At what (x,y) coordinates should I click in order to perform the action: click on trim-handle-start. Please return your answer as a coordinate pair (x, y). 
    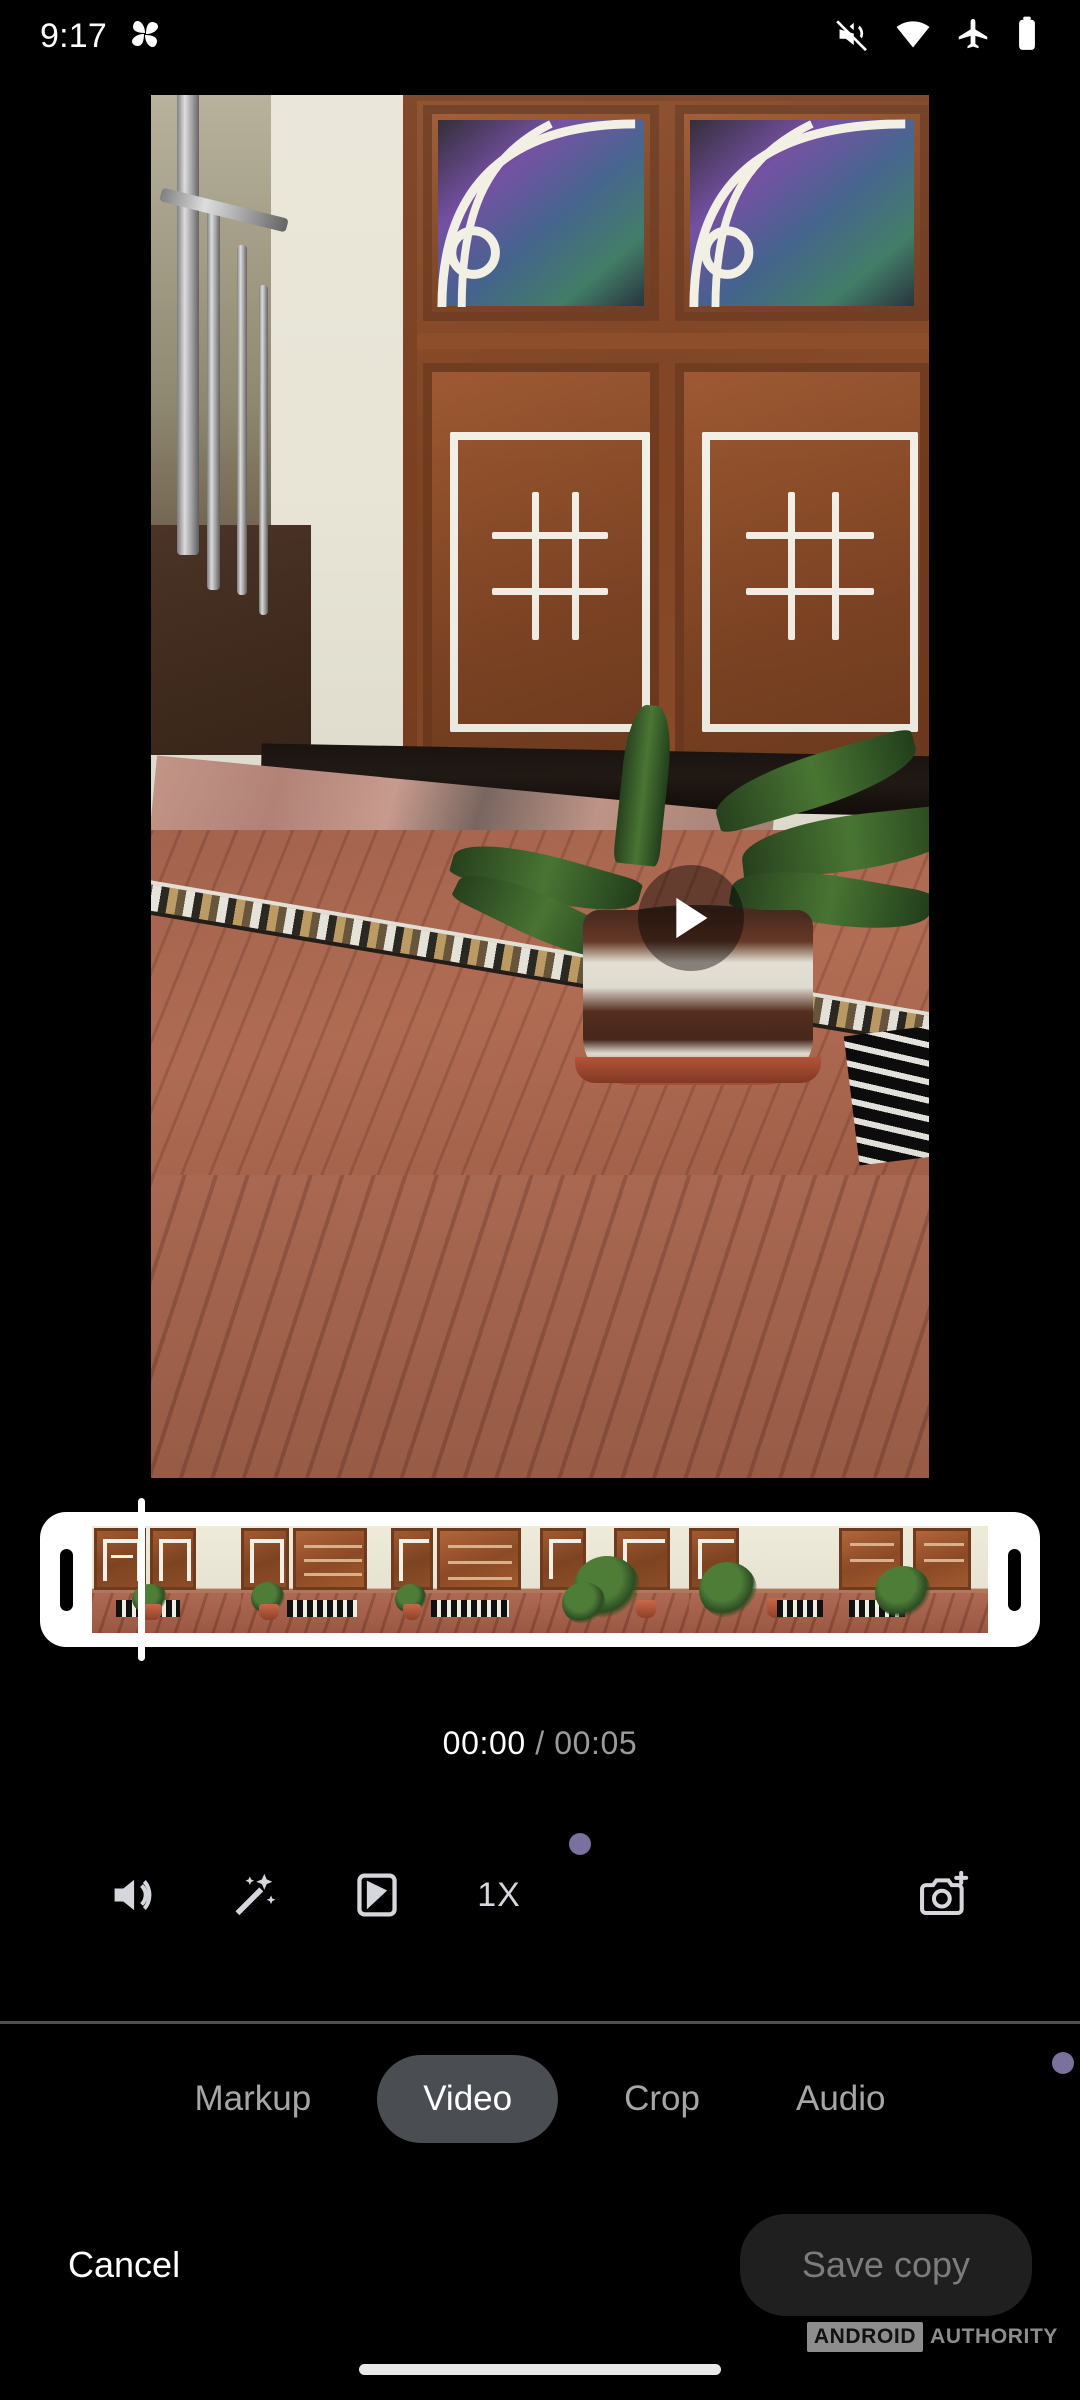
    Looking at the image, I should click on (66, 1579).